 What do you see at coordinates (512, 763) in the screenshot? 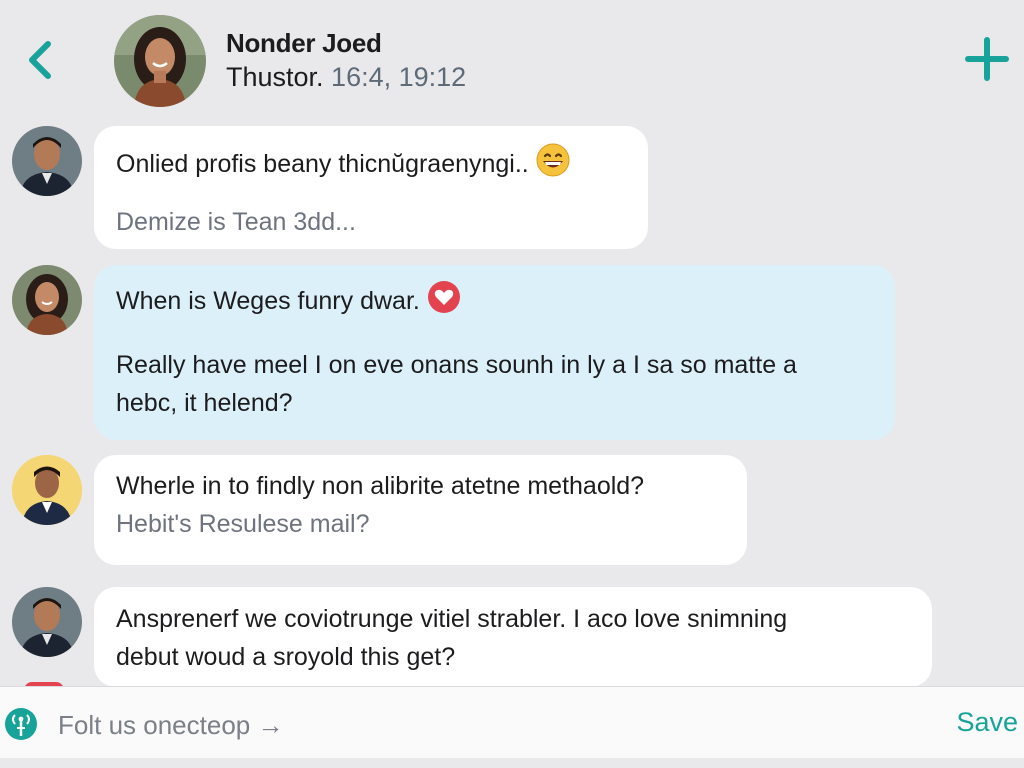
I see `bottom-strip` at bounding box center [512, 763].